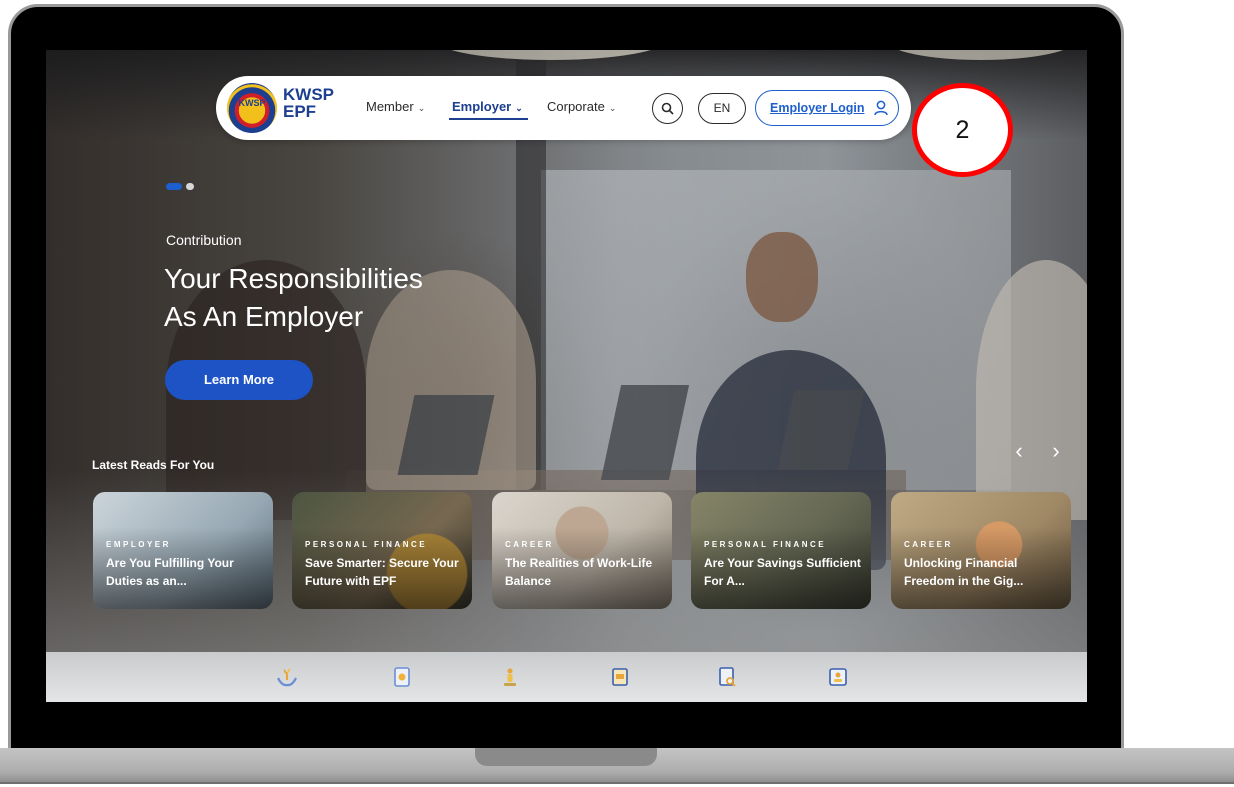 This screenshot has width=1234, height=787. I want to click on search-icon, so click(667, 108).